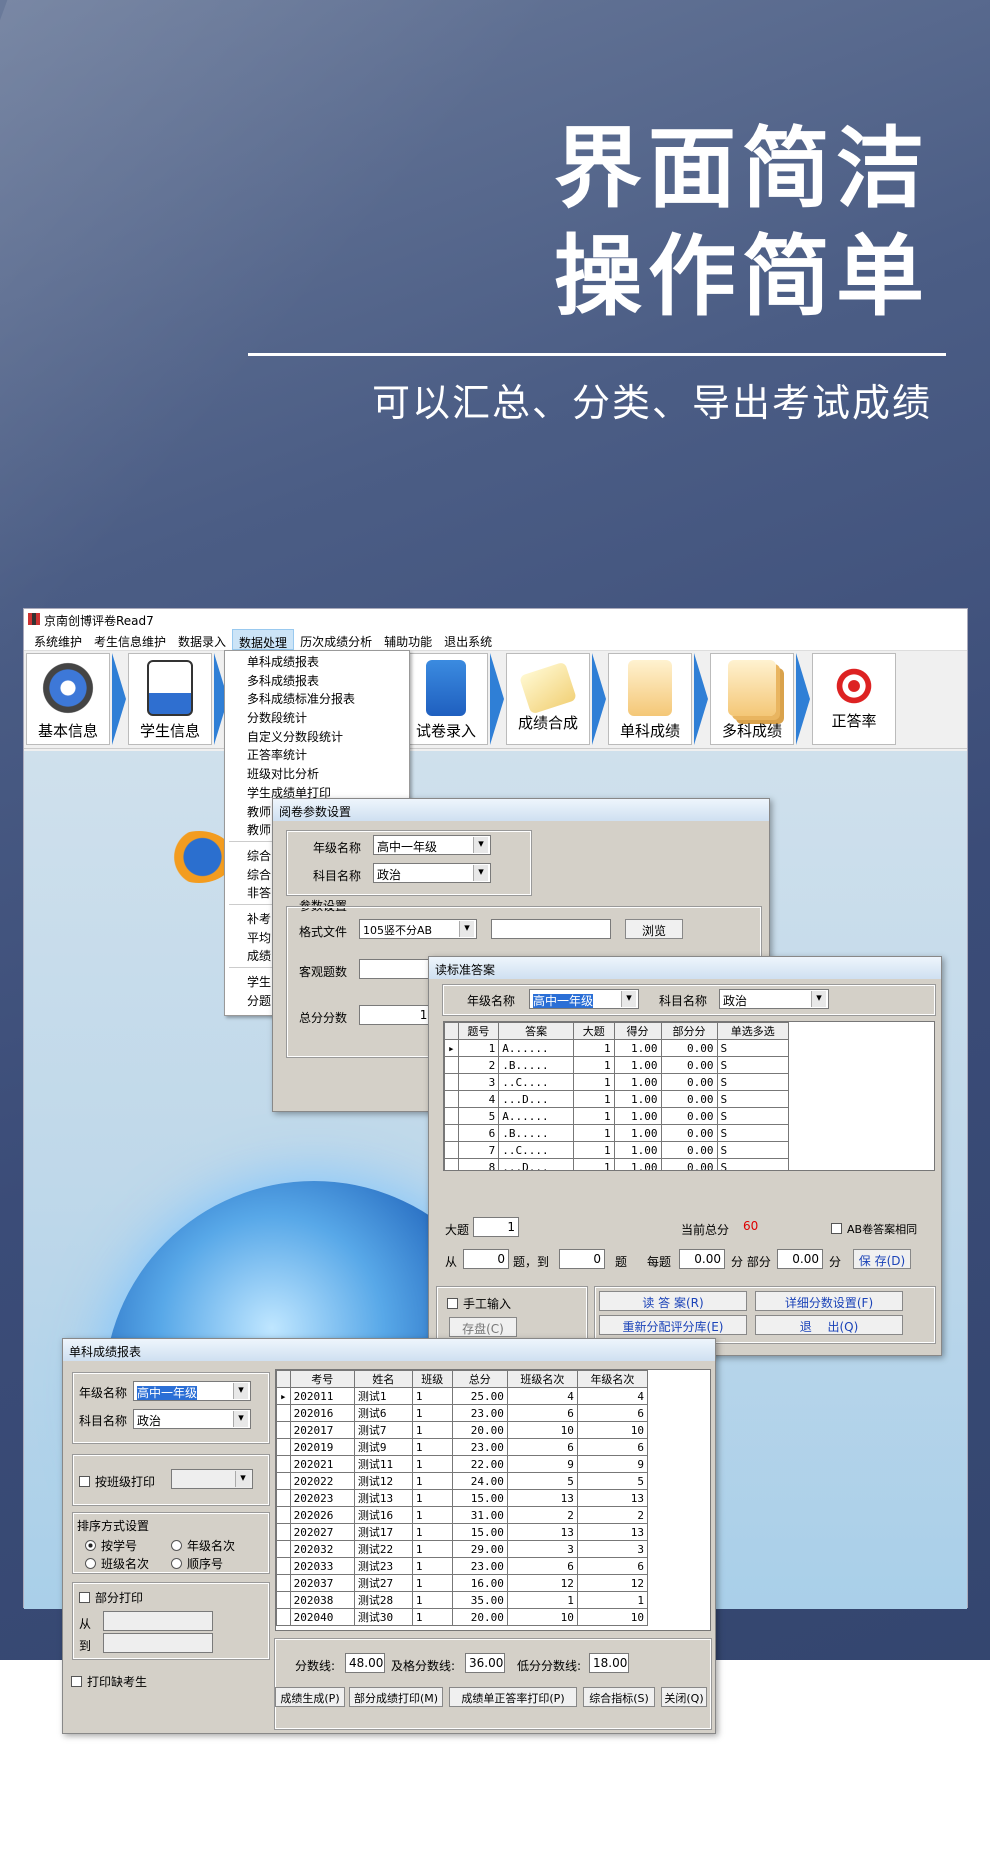  What do you see at coordinates (479, 1379) in the screenshot?
I see `column-header: 总分` at bounding box center [479, 1379].